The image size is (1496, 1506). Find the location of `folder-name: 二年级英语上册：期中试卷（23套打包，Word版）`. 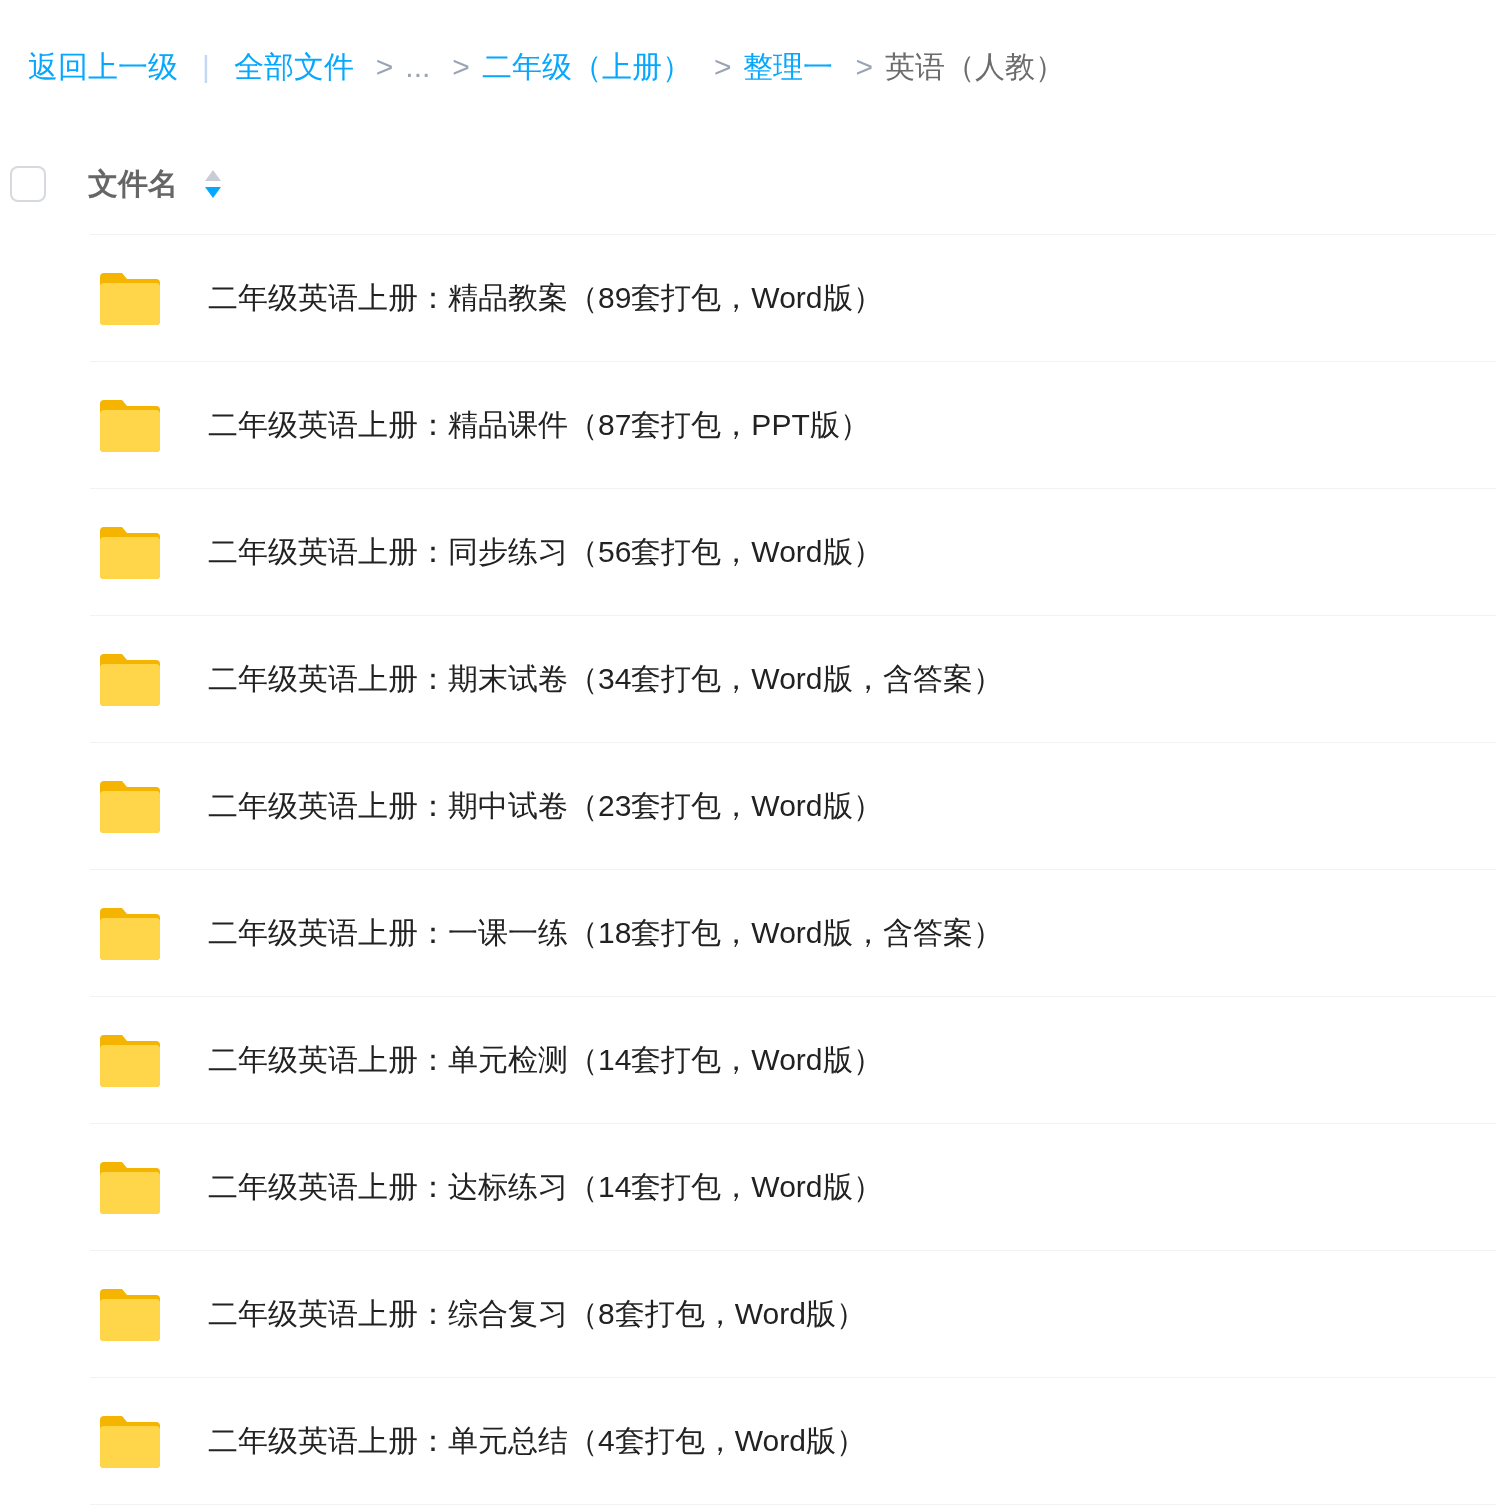

folder-name: 二年级英语上册：期中试卷（23套打包，Word版） is located at coordinates (545, 806).